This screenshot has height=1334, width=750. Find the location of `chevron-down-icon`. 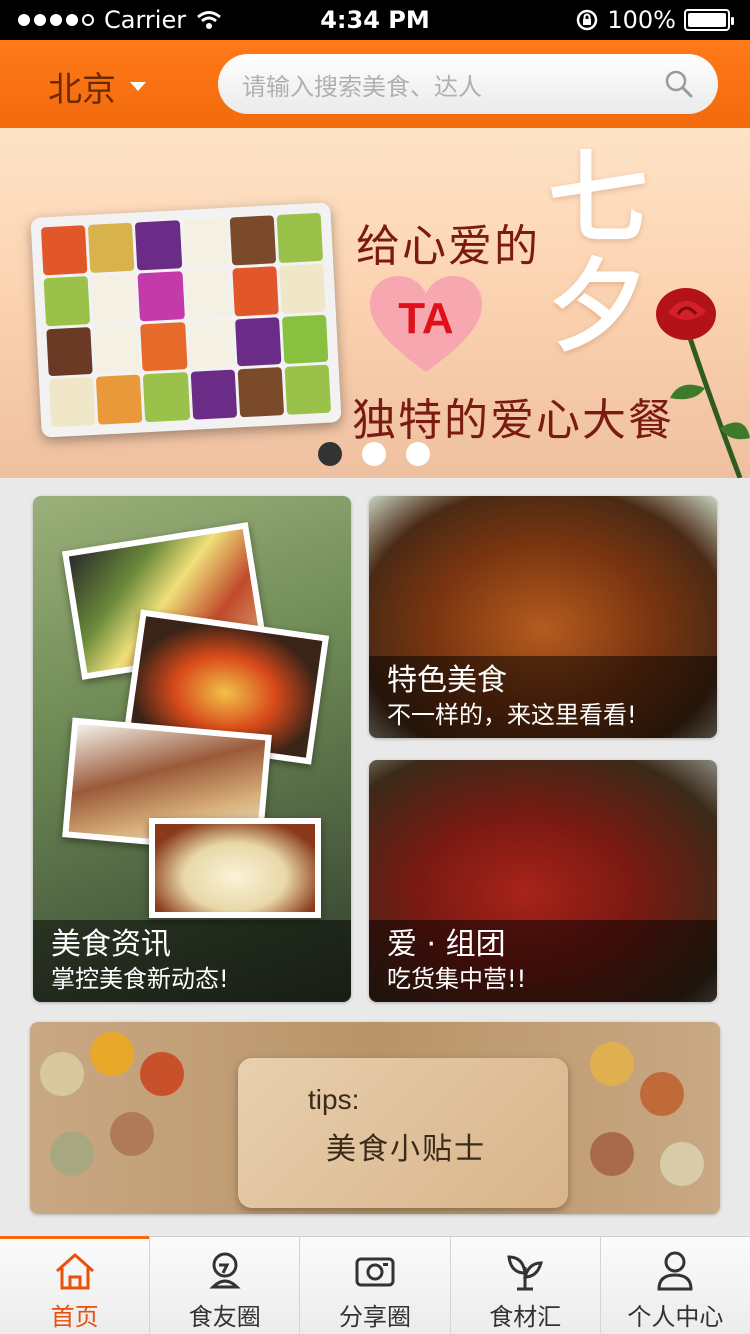

chevron-down-icon is located at coordinates (138, 86).